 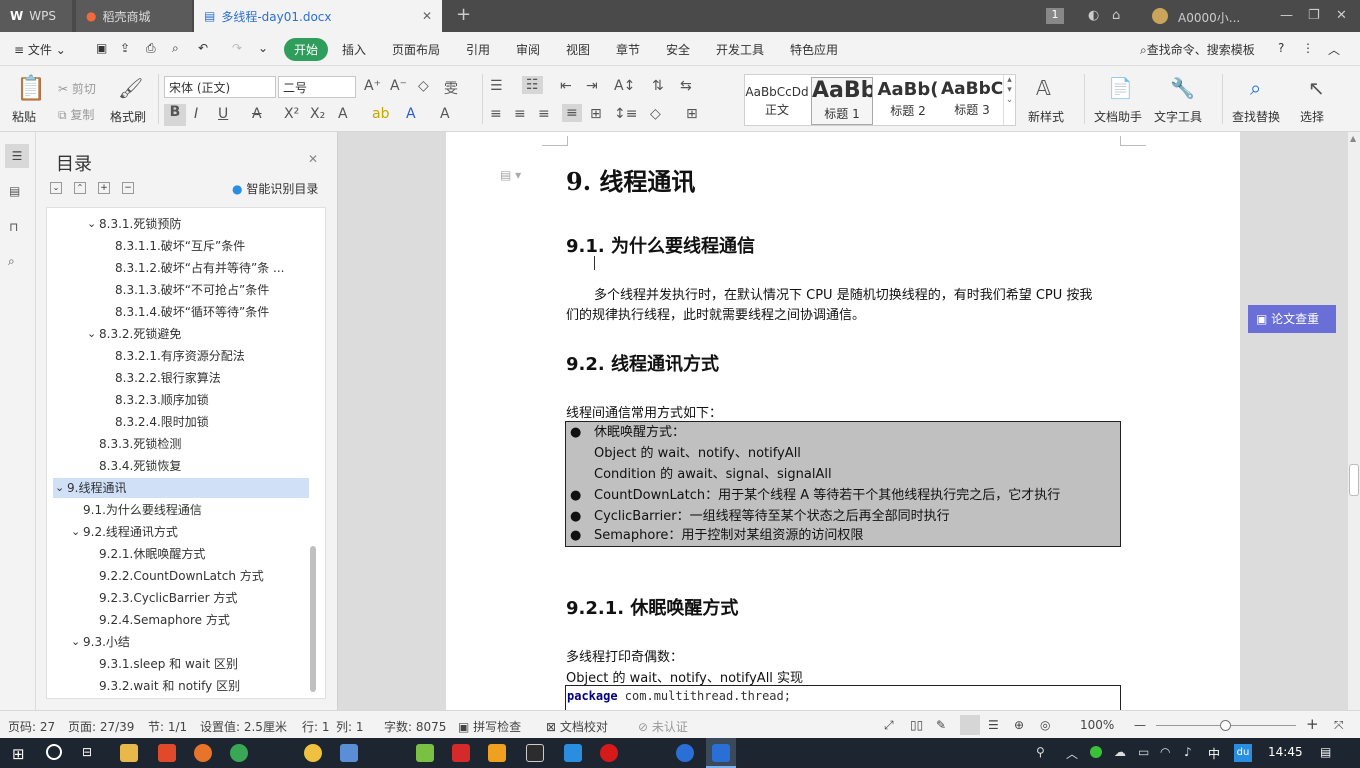 What do you see at coordinates (80, 188) in the screenshot?
I see `expand-up-icon: ⌃` at bounding box center [80, 188].